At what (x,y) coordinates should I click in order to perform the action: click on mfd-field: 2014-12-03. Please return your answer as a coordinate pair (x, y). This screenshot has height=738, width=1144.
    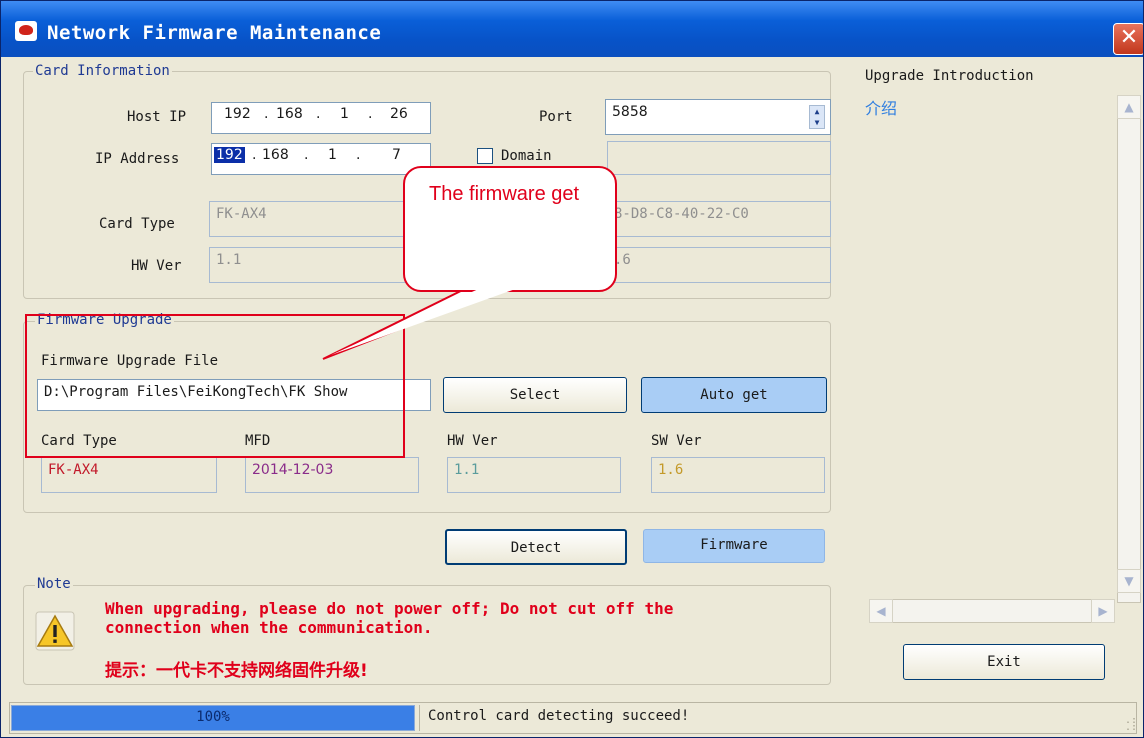
    Looking at the image, I should click on (332, 475).